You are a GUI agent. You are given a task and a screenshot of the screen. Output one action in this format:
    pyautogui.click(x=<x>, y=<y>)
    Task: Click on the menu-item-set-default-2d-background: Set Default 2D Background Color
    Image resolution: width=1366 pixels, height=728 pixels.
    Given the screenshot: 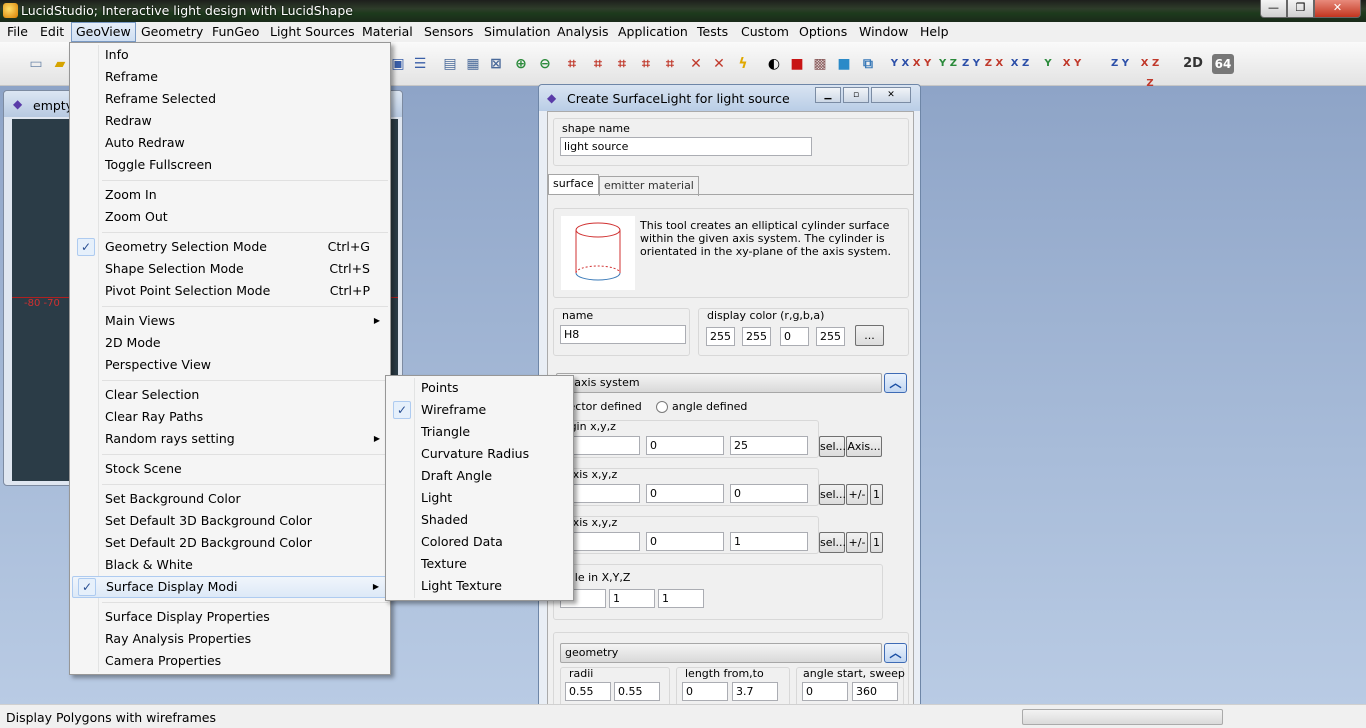 What is the action you would take?
    pyautogui.click(x=230, y=543)
    